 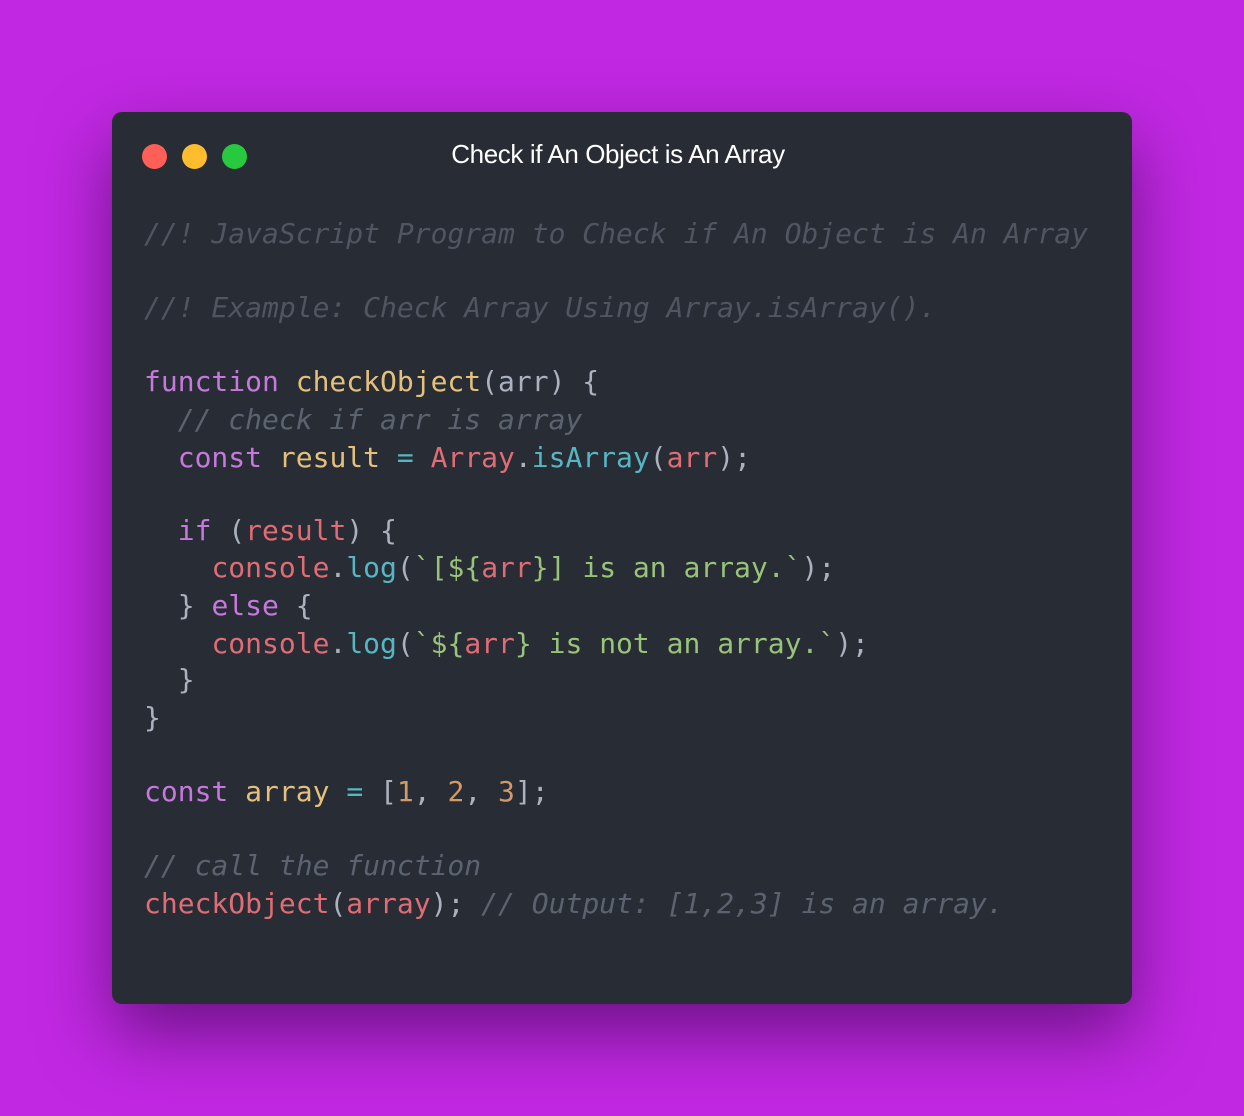 What do you see at coordinates (245, 605) in the screenshot?
I see `code-token: else` at bounding box center [245, 605].